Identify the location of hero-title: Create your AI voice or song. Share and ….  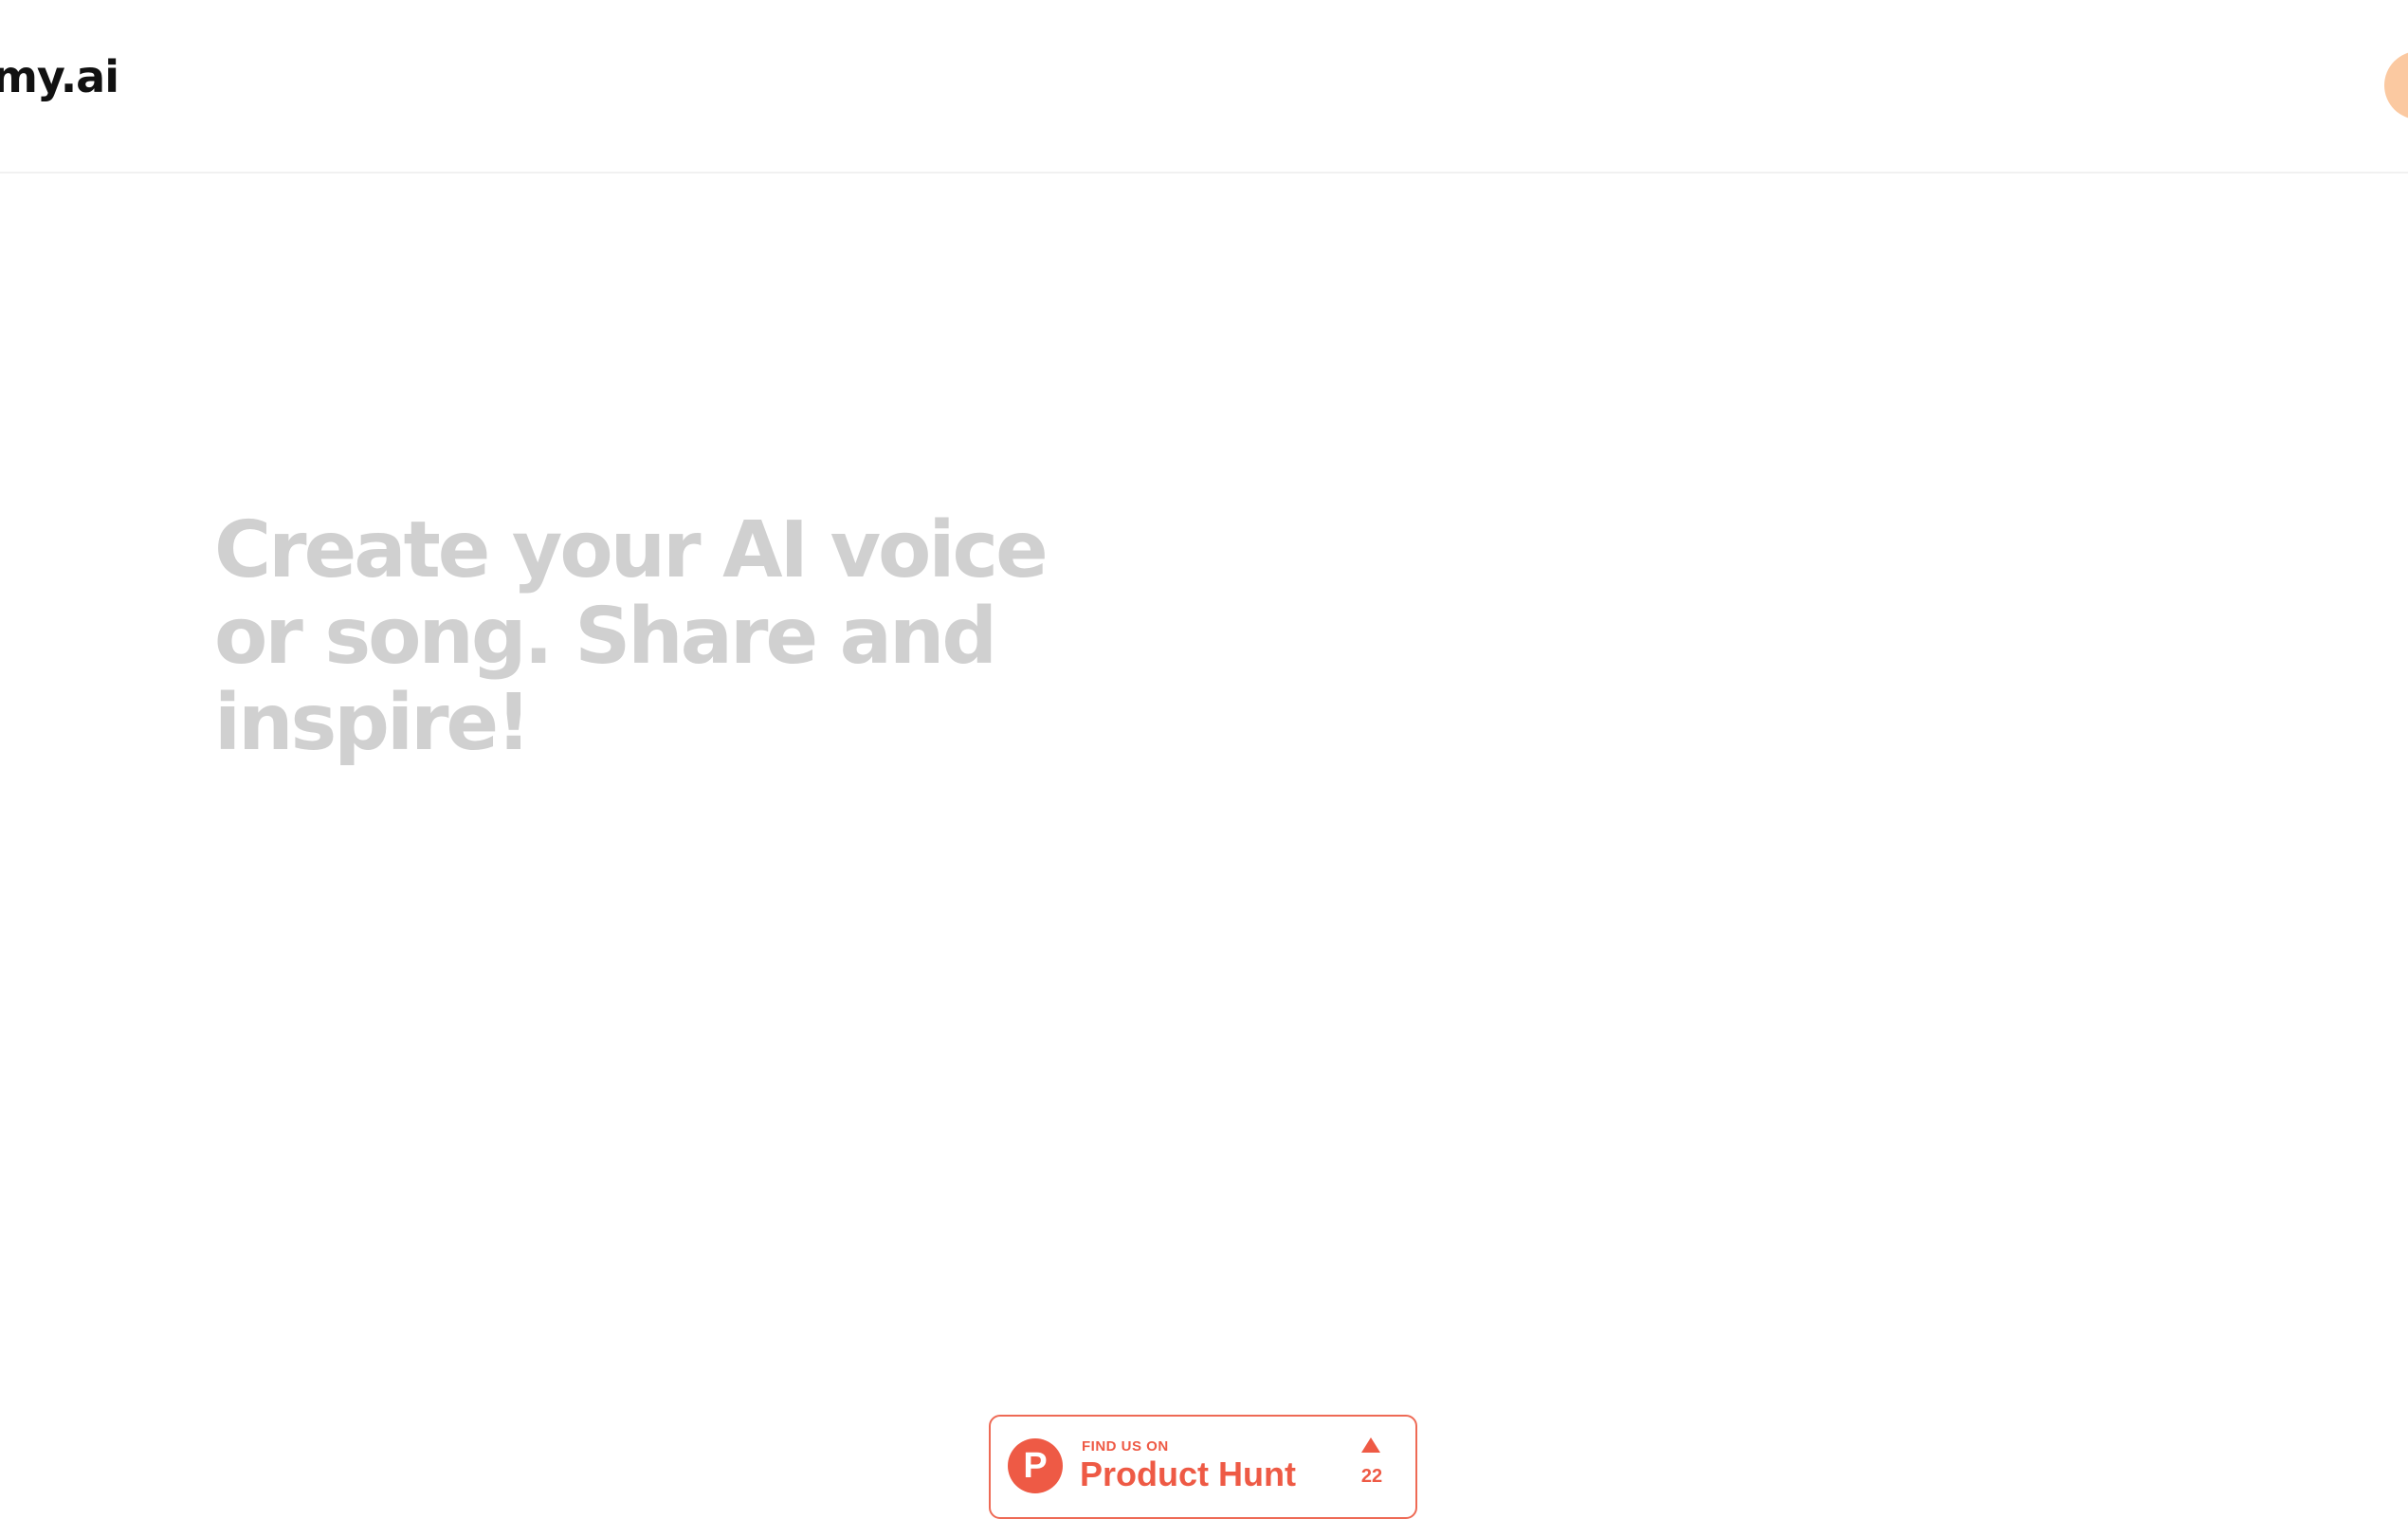
(631, 636).